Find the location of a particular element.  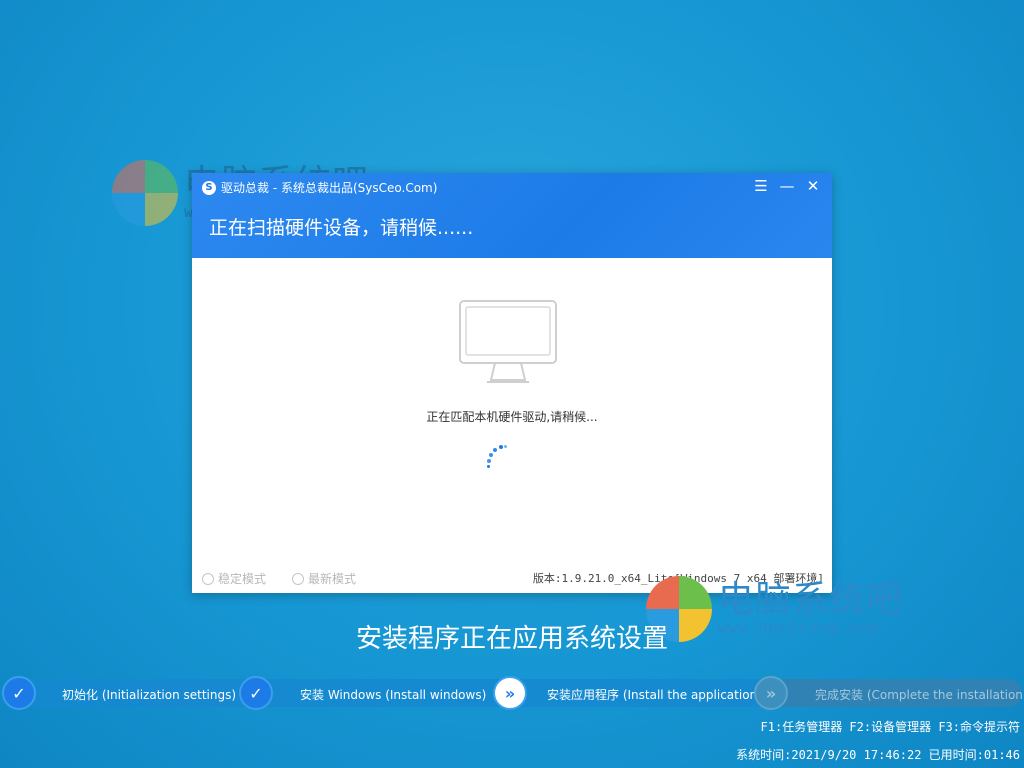

stable-mode-radio: 稳定模式 is located at coordinates (234, 578).